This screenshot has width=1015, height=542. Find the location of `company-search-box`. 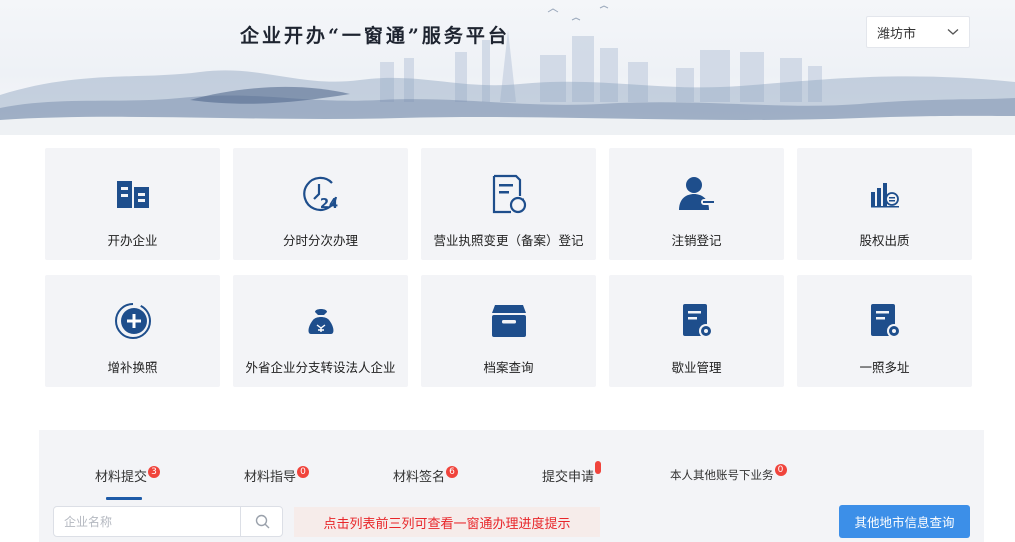

company-search-box is located at coordinates (168, 521).